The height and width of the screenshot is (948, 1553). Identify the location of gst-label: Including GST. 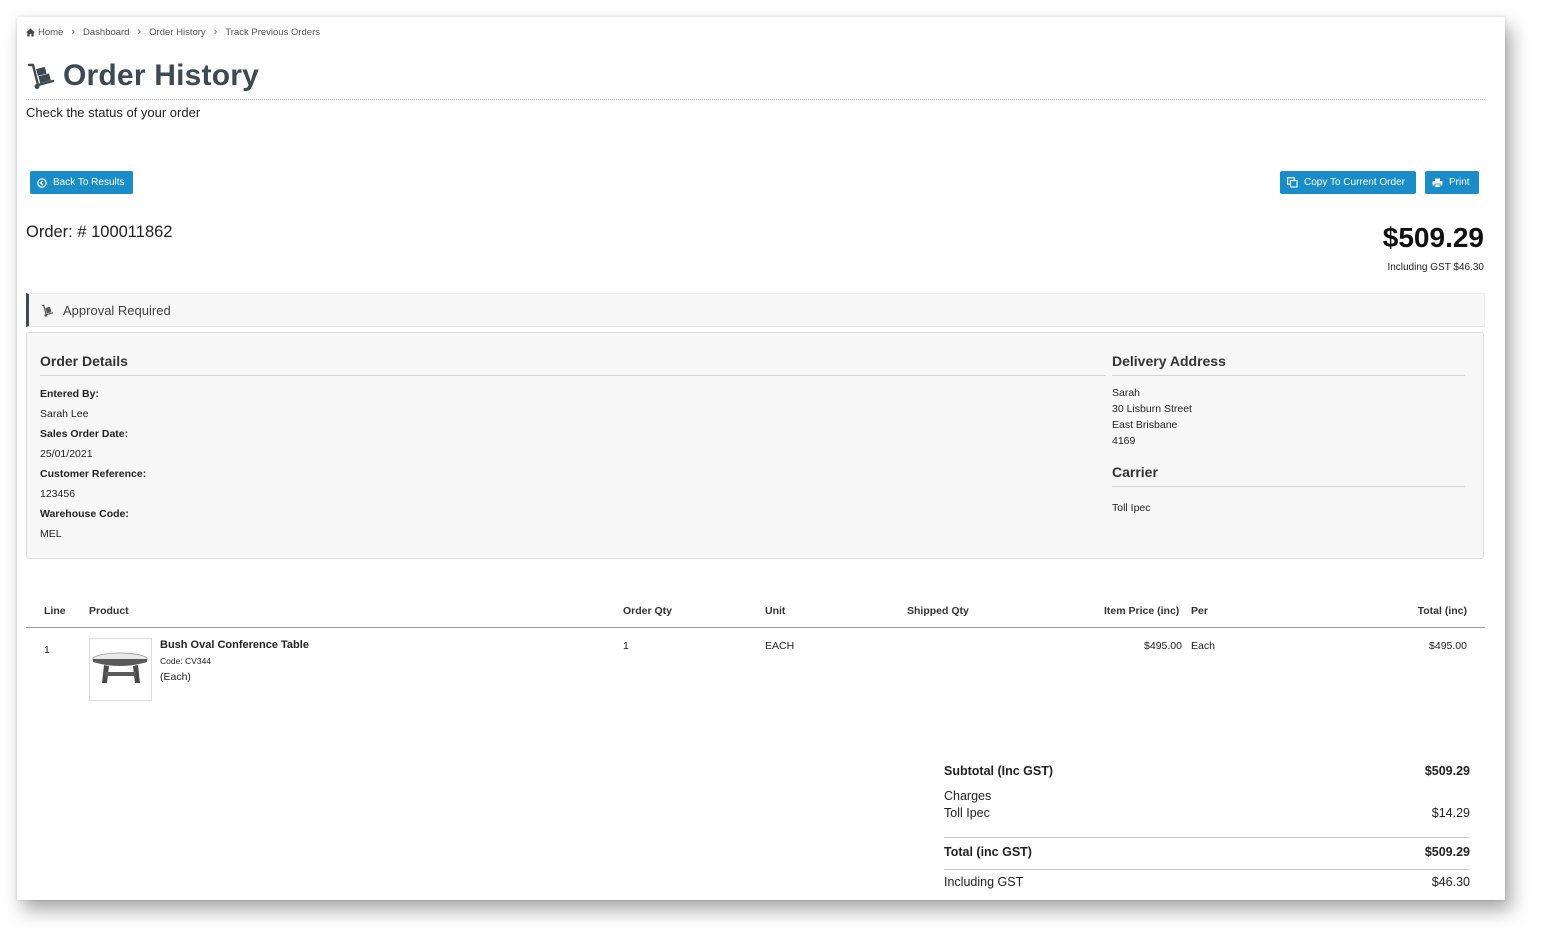
(984, 882).